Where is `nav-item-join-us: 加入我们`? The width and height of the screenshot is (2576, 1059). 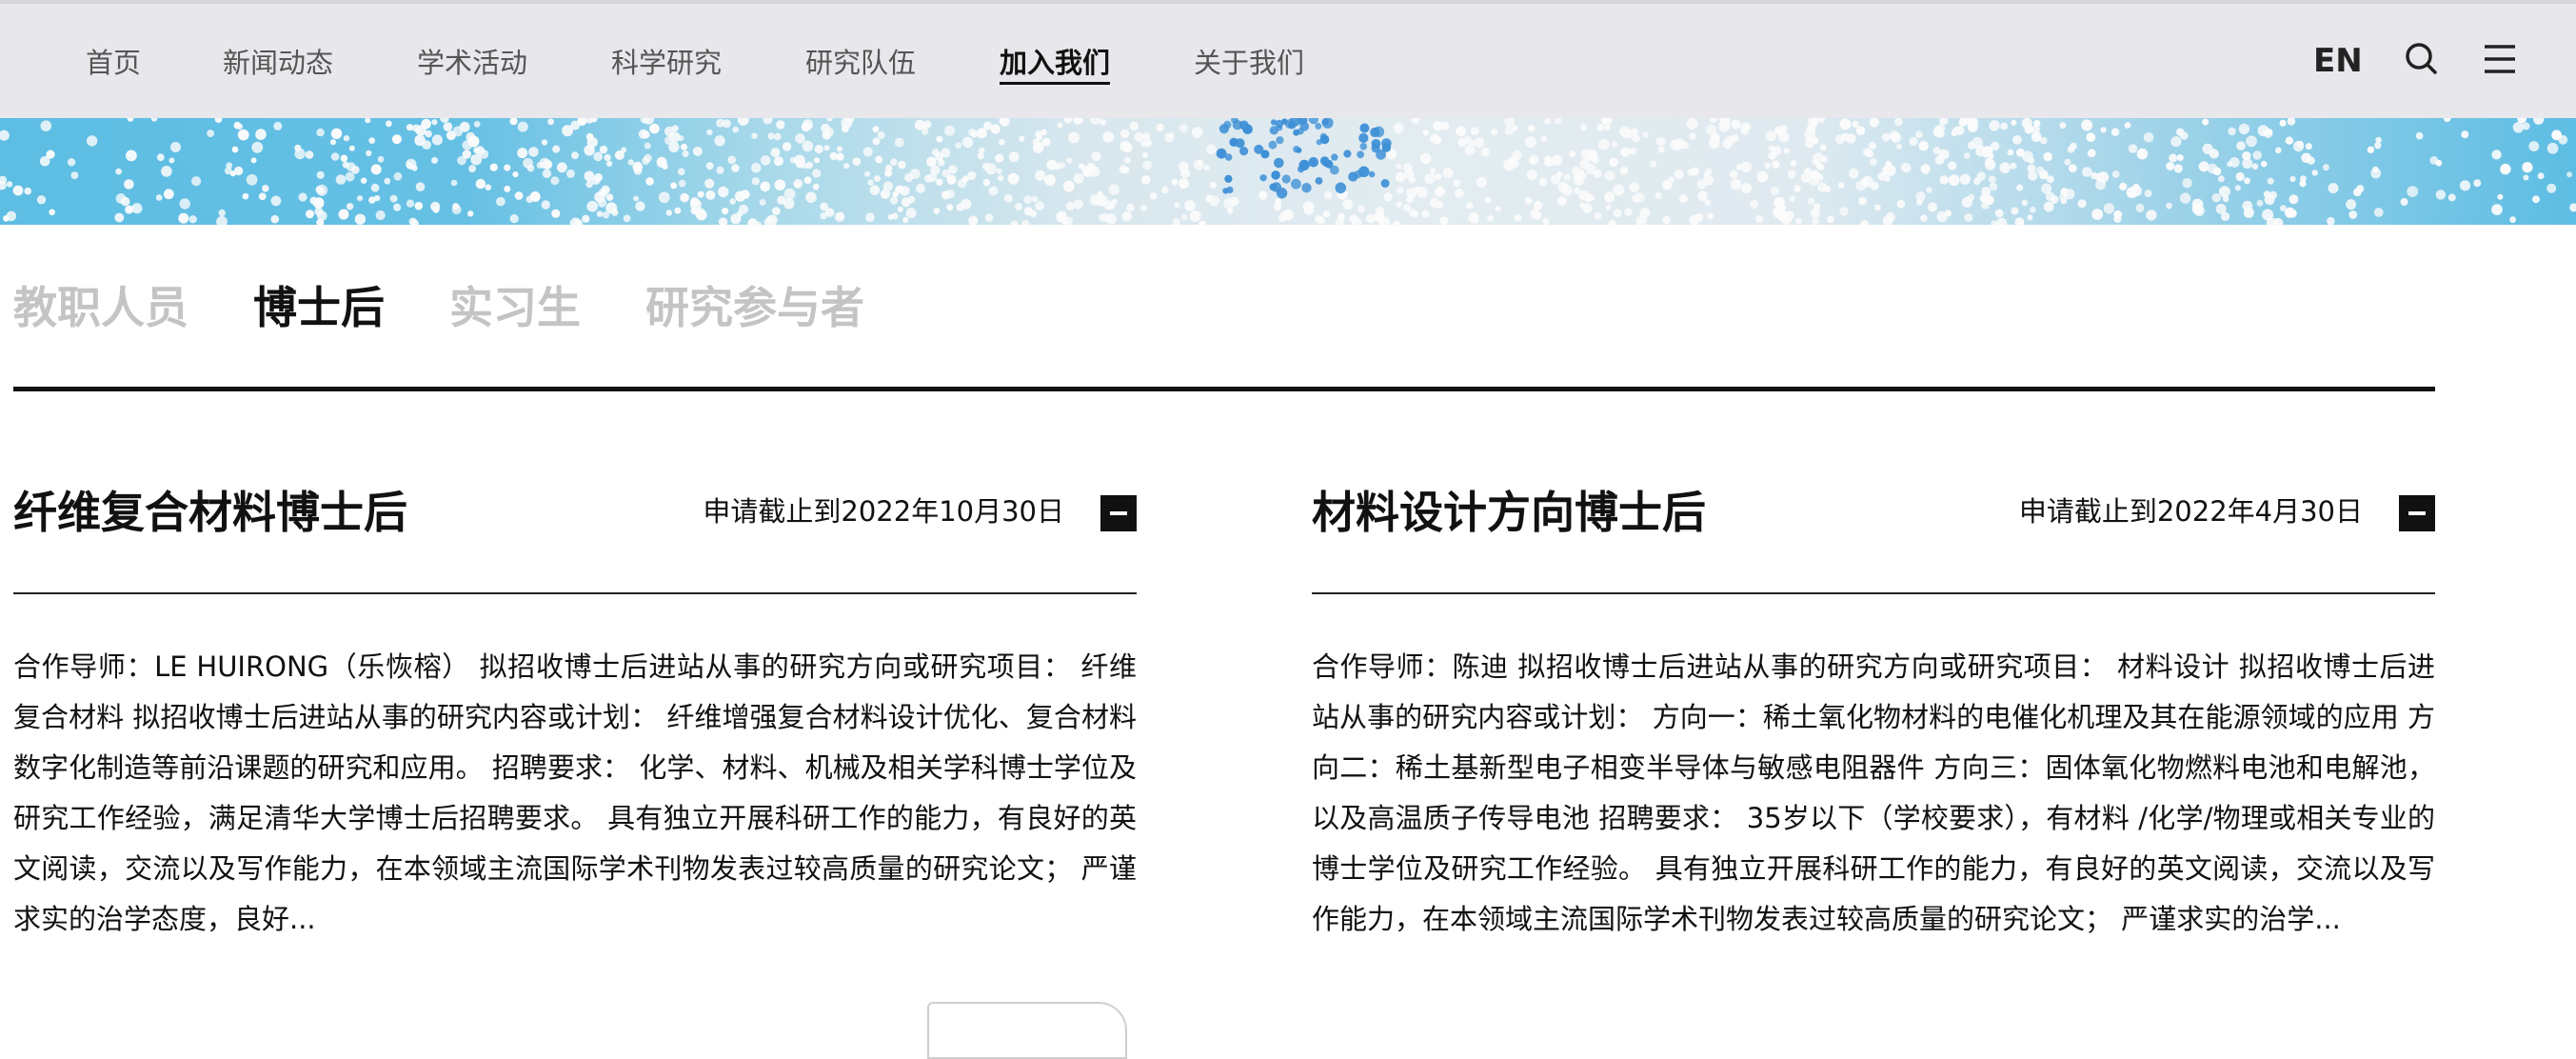
nav-item-join-us: 加入我们 is located at coordinates (1055, 61).